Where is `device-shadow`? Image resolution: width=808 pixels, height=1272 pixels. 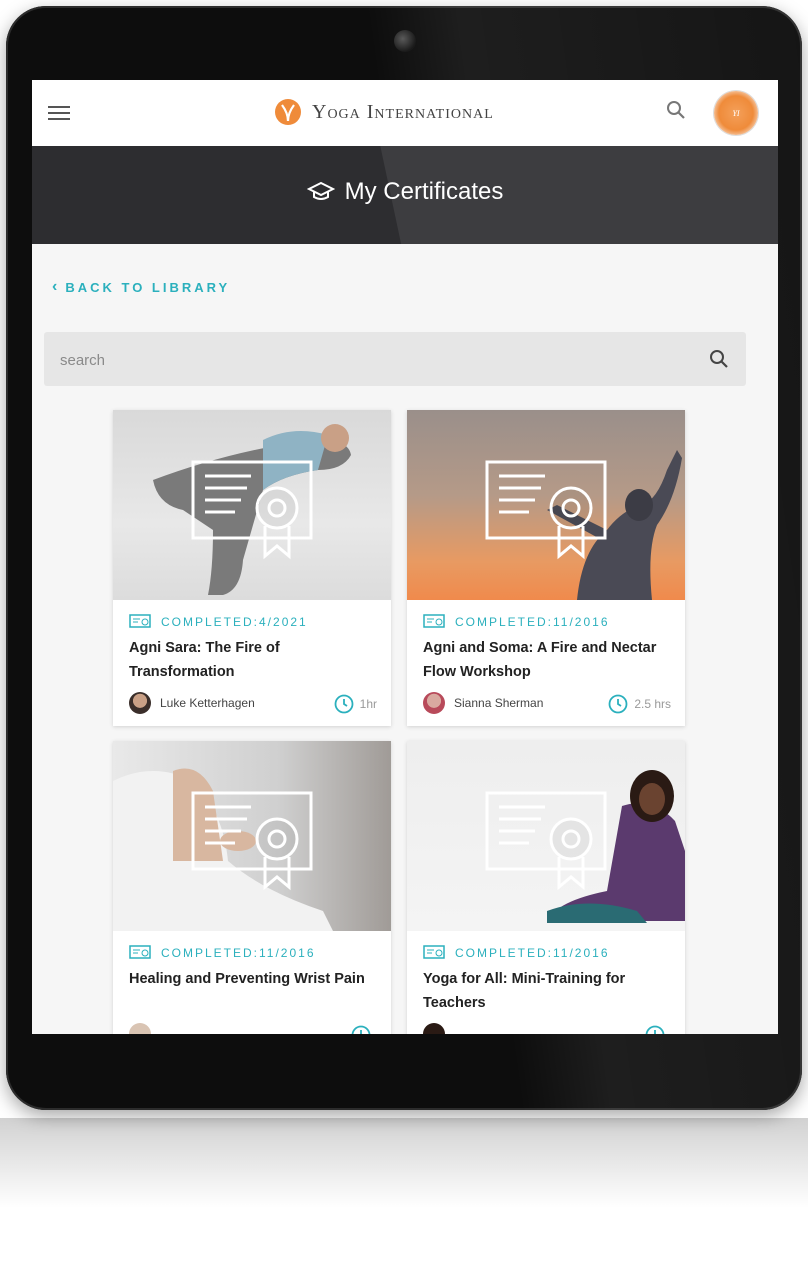 device-shadow is located at coordinates (404, 1163).